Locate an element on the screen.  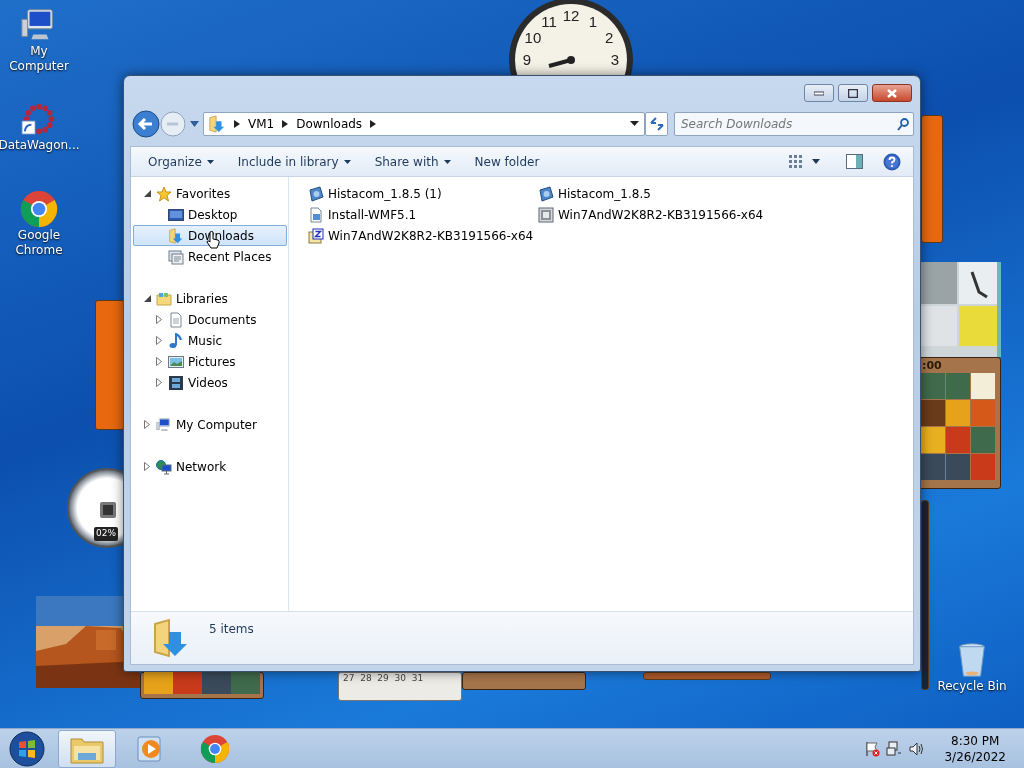
nav-item: Documents is located at coordinates (210, 319).